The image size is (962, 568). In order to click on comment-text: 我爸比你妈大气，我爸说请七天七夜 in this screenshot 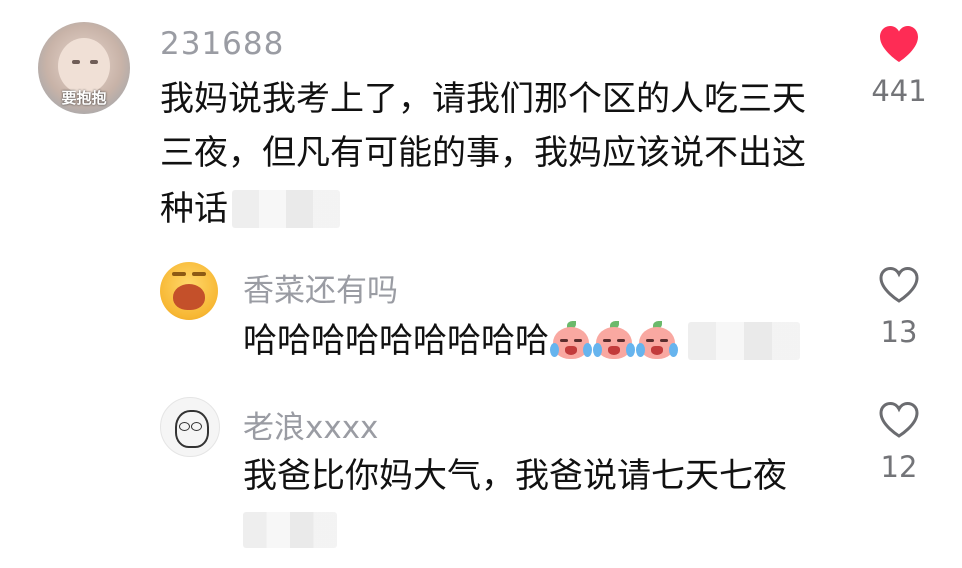, I will do `click(515, 476)`.